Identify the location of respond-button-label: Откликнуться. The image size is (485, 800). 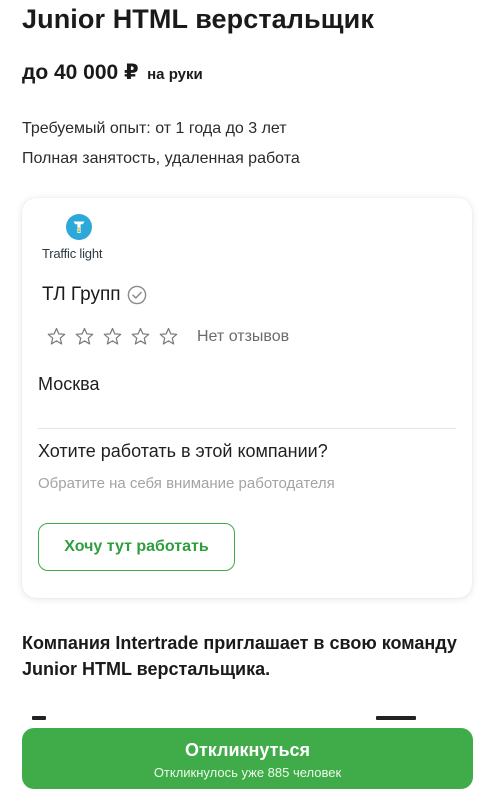
(247, 749).